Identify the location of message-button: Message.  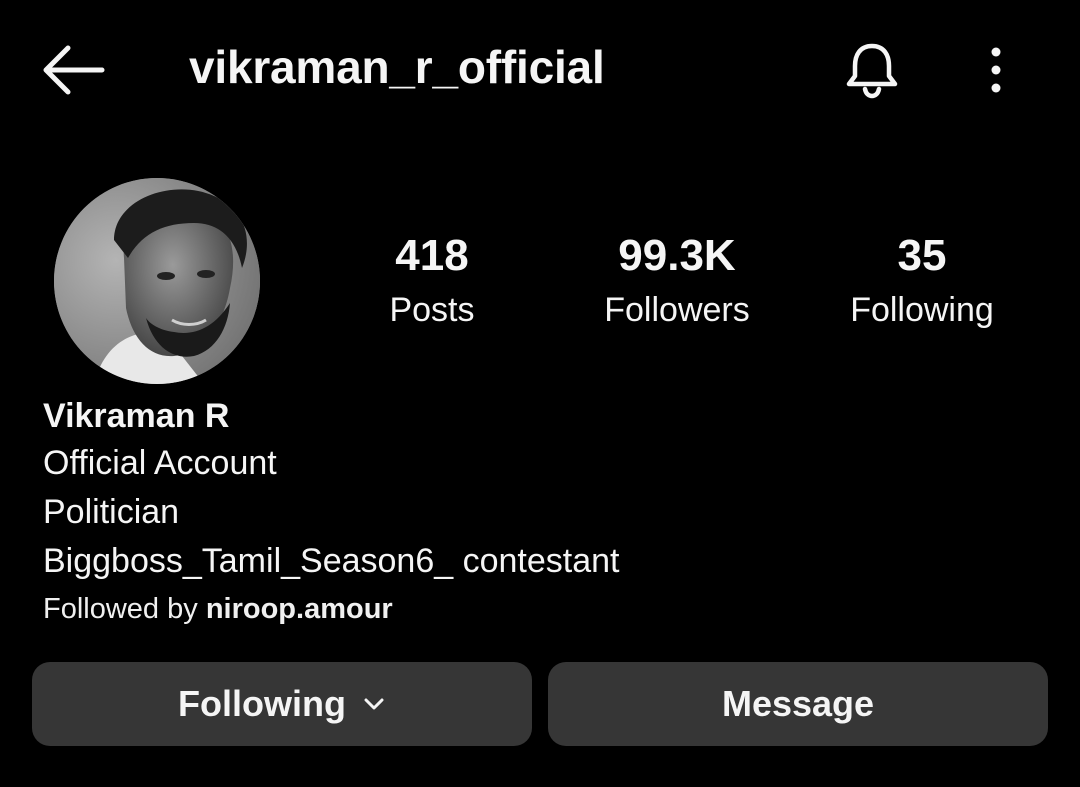
(798, 704).